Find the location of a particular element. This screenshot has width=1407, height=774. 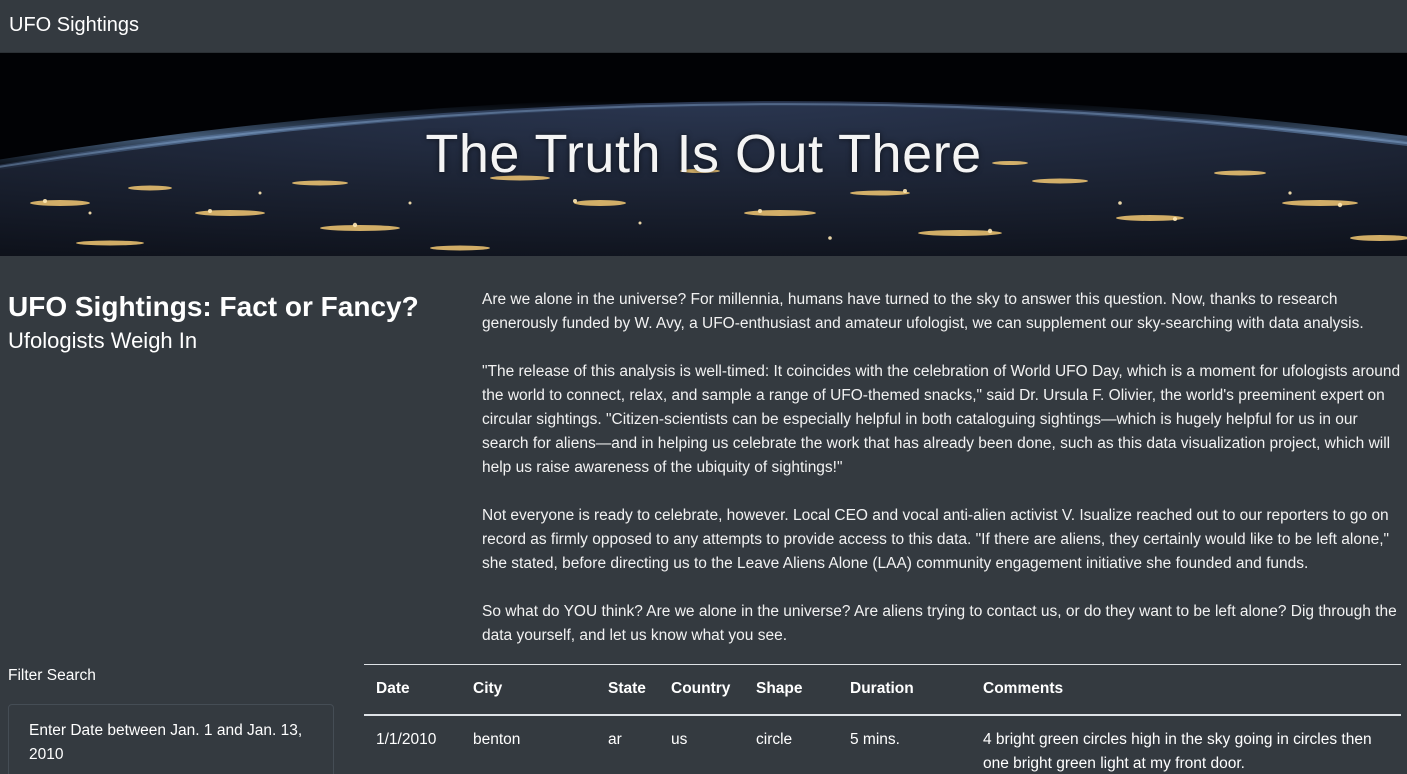

hero-title: The Truth Is Out There is located at coordinates (703, 154).